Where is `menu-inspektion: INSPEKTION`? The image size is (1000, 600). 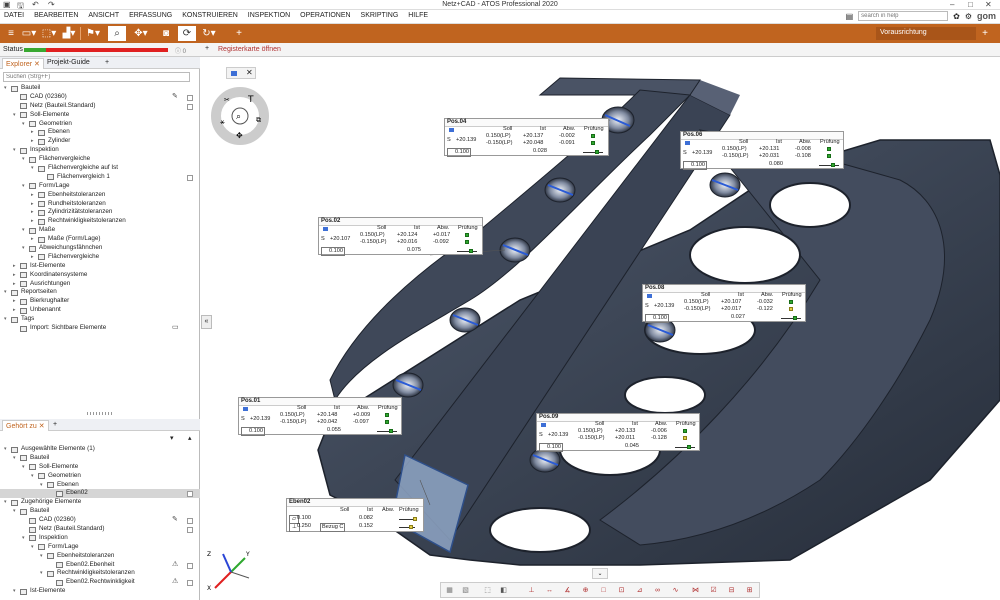 menu-inspektion: INSPEKTION is located at coordinates (269, 15).